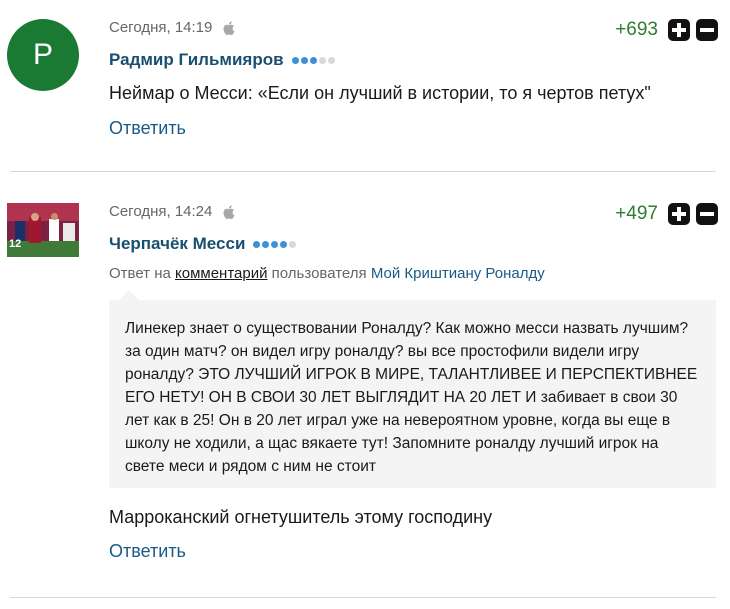 The image size is (730, 609). I want to click on author-block: Радмир Гильмияров, so click(222, 60).